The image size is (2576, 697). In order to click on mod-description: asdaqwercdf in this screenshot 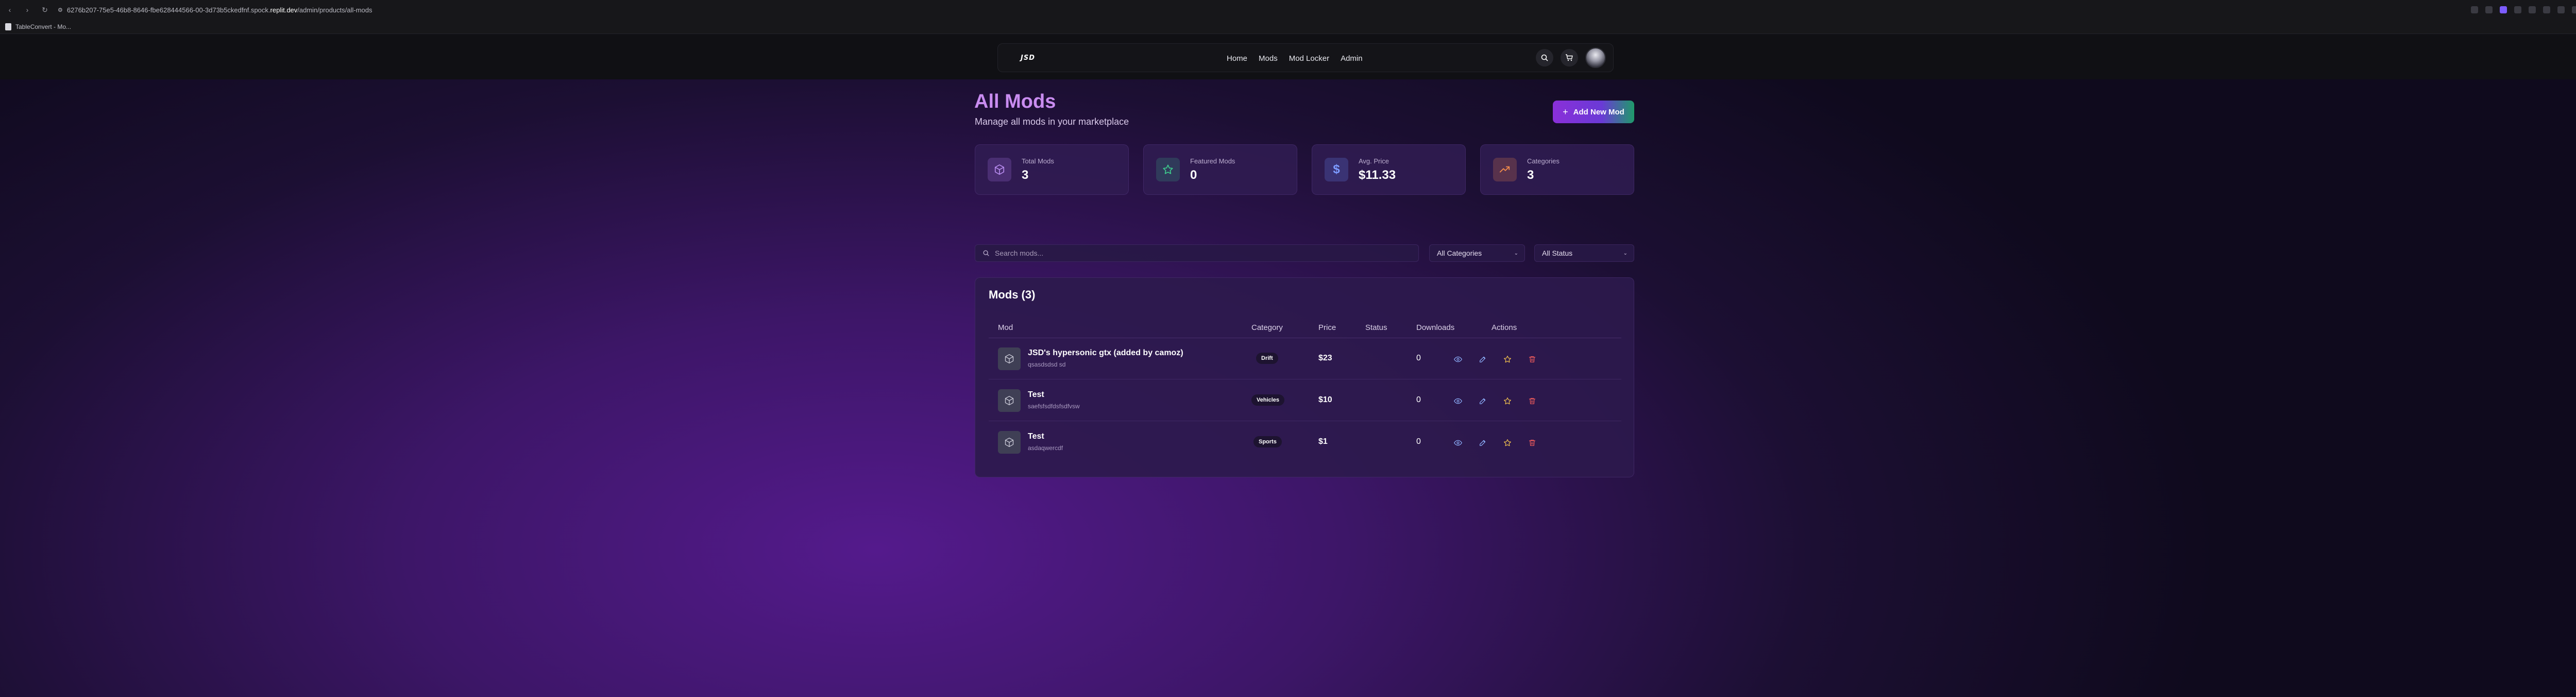, I will do `click(1045, 448)`.